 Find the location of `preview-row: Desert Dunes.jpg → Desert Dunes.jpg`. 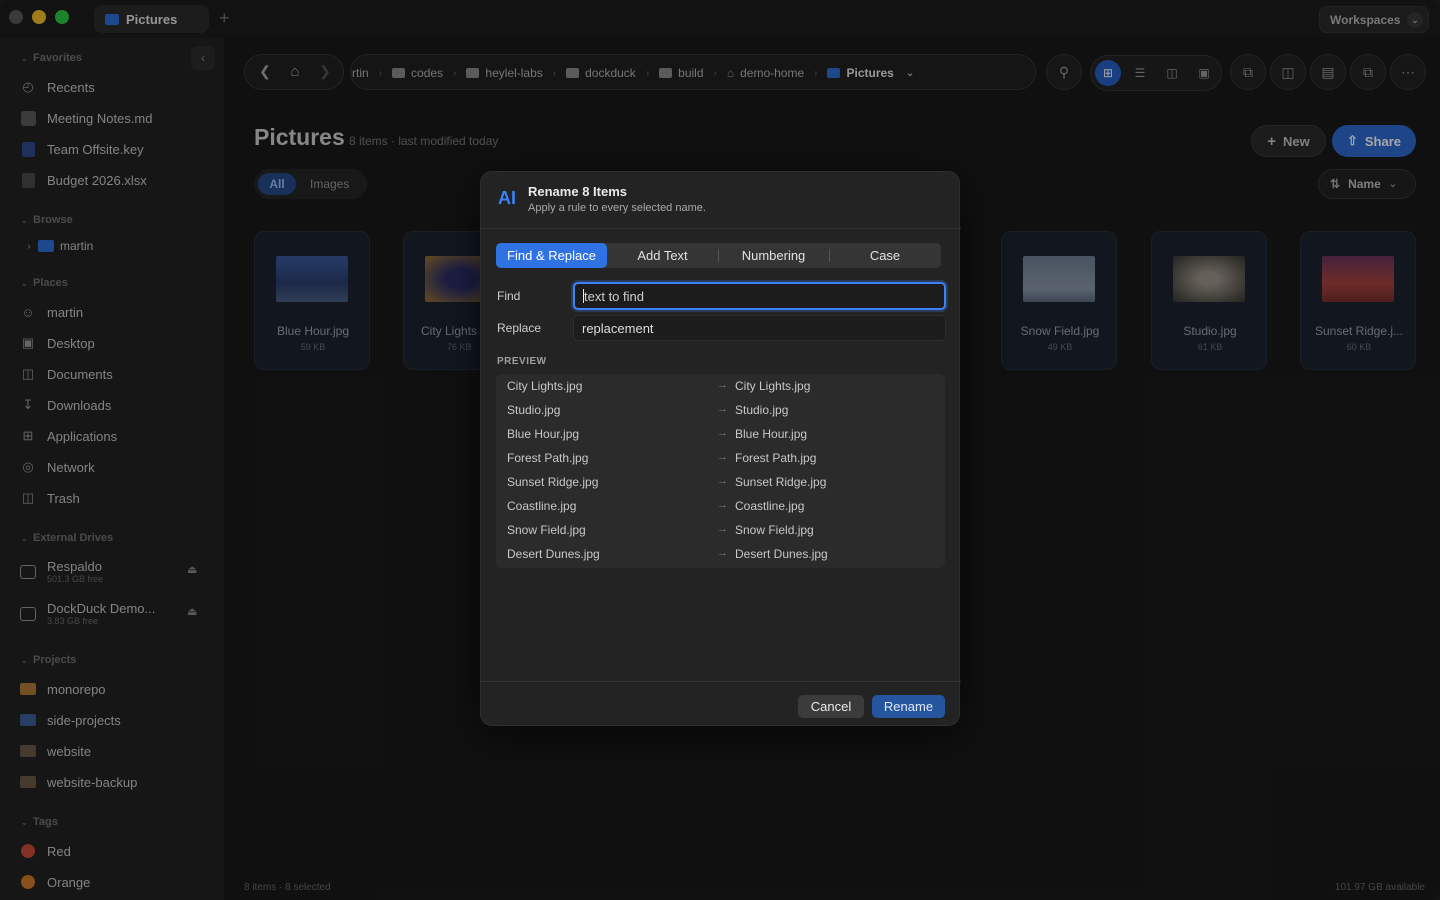

preview-row: Desert Dunes.jpg → Desert Dunes.jpg is located at coordinates (720, 554).